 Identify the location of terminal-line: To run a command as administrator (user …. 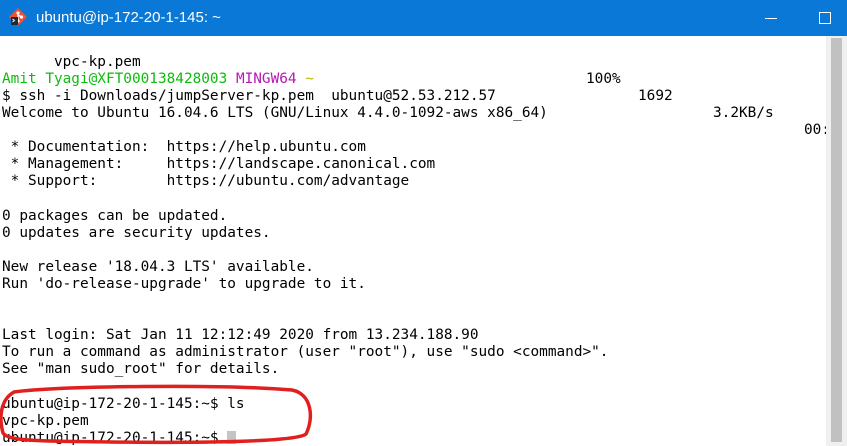
(305, 352).